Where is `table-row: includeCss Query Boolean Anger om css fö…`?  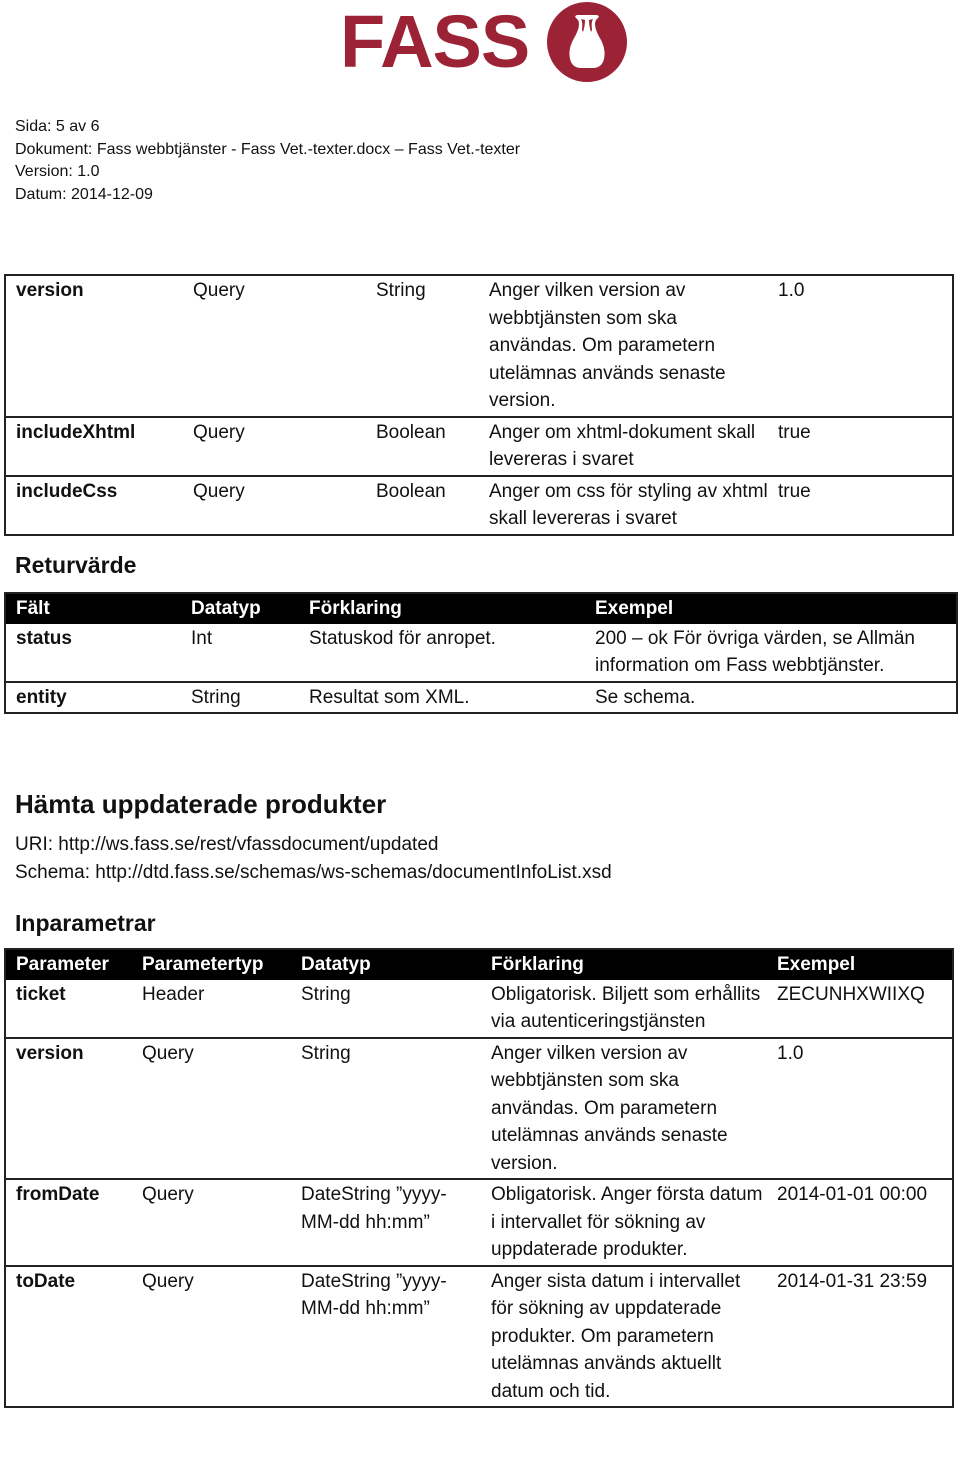
table-row: includeCss Query Boolean Anger om css fö… is located at coordinates (479, 505).